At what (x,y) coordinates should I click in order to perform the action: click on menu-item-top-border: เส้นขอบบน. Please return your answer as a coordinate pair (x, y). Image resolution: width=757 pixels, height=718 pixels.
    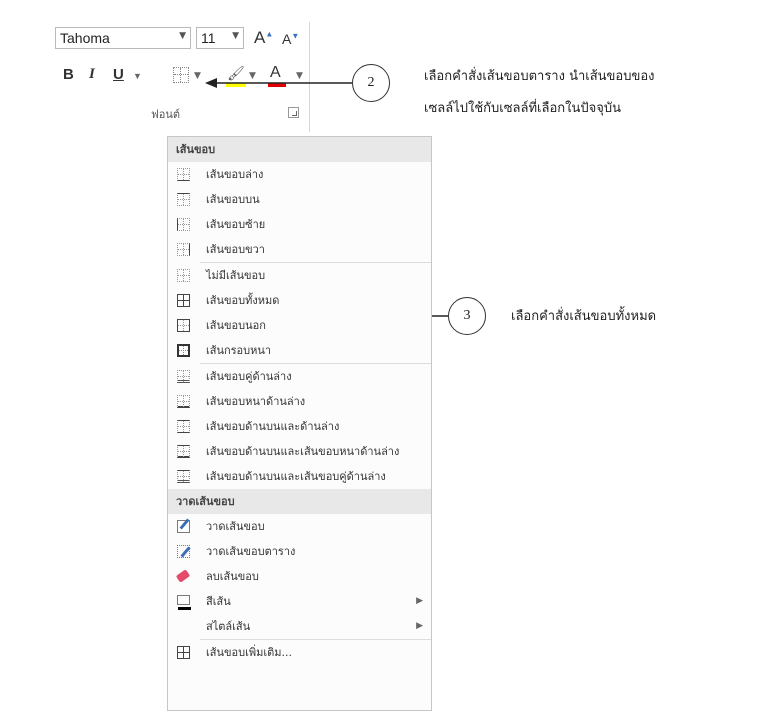
    Looking at the image, I should click on (299, 199).